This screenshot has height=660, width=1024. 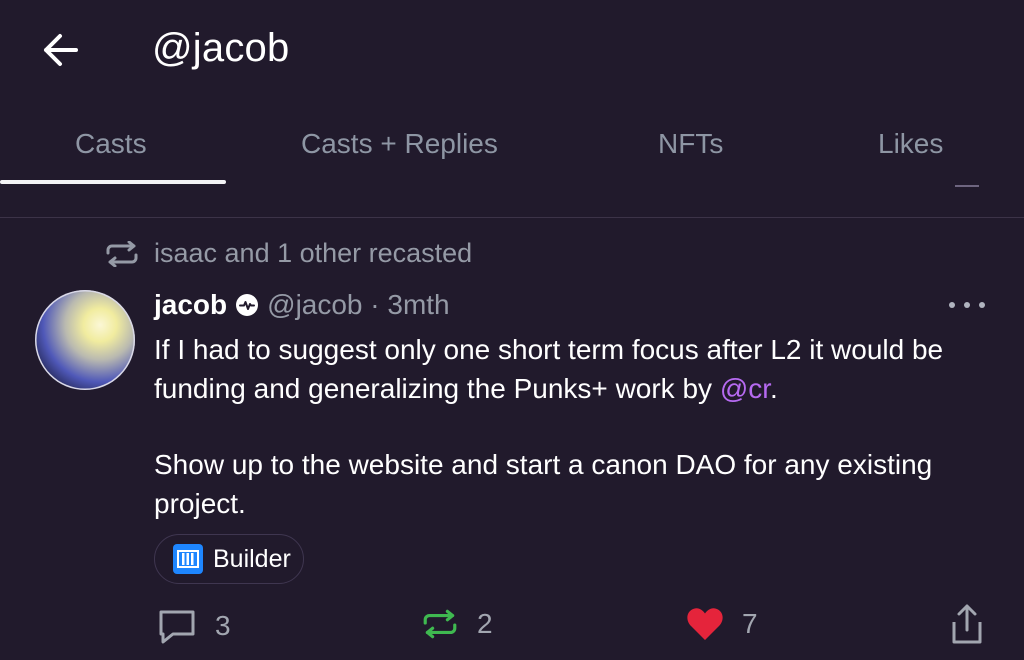 What do you see at coordinates (252, 558) in the screenshot?
I see `channel-label: Builder` at bounding box center [252, 558].